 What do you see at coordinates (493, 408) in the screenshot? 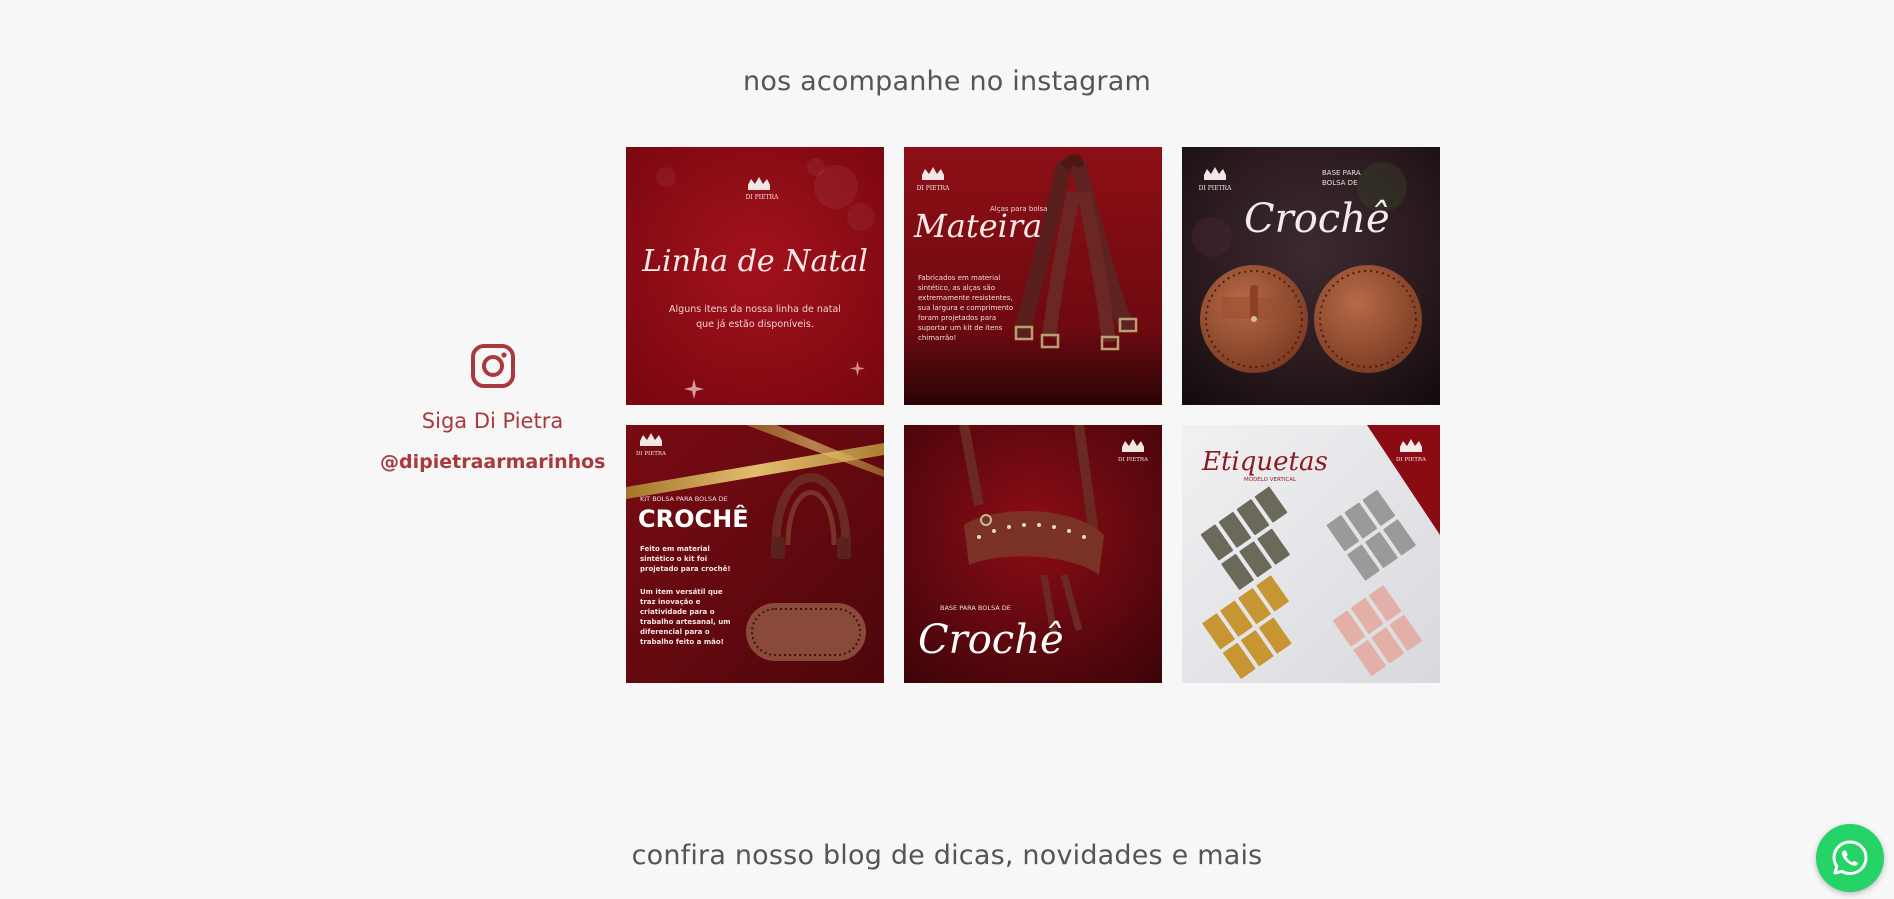
I see `instagram-follow-block: Siga Di Pietra @dipietraarmarinhos` at bounding box center [493, 408].